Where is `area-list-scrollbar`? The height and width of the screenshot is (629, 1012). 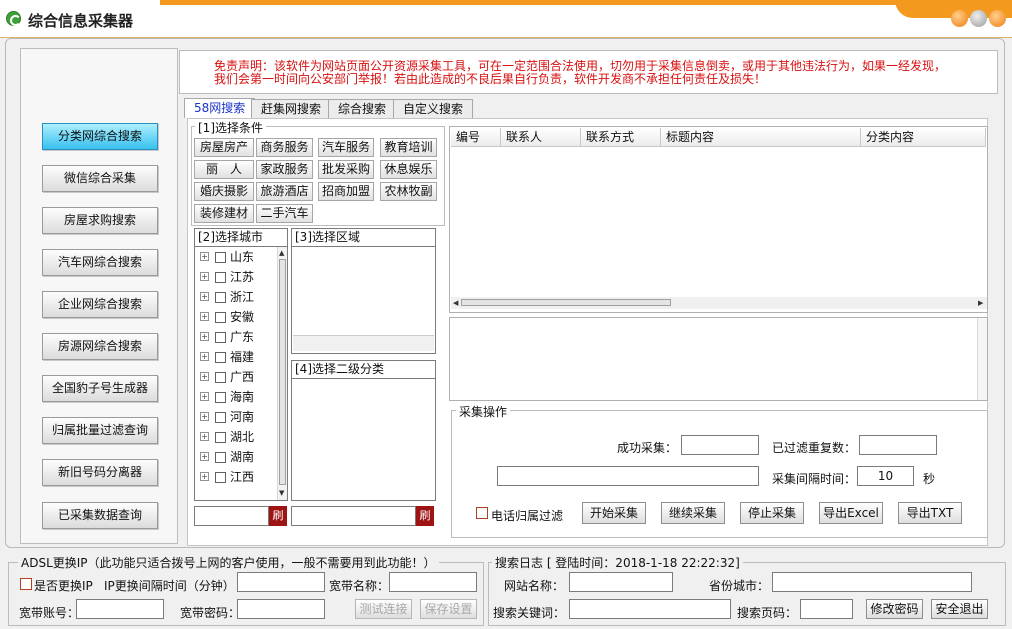
area-list-scrollbar is located at coordinates (363, 343).